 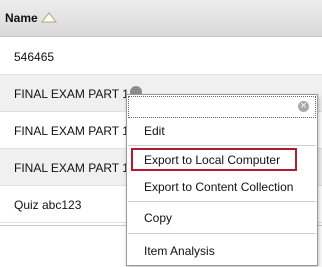 What do you see at coordinates (154, 131) in the screenshot?
I see `menu-item-edit: Edit` at bounding box center [154, 131].